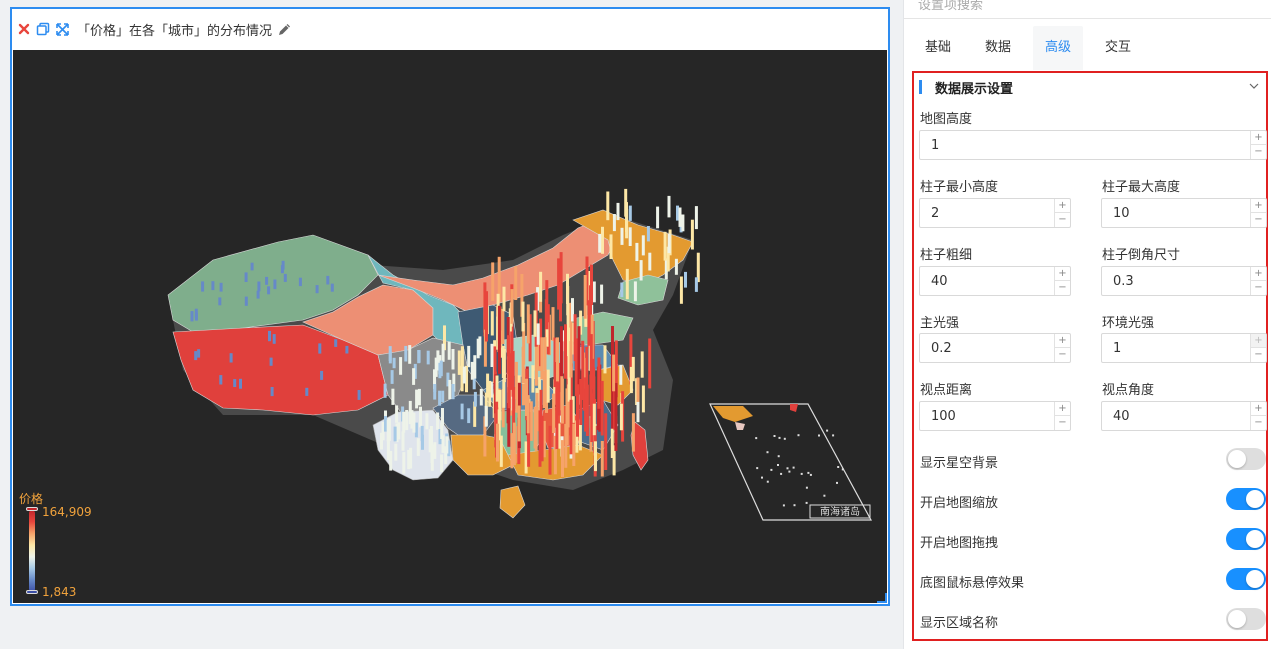 The width and height of the screenshot is (1271, 649). What do you see at coordinates (987, 348) in the screenshot?
I see `main-light-field` at bounding box center [987, 348].